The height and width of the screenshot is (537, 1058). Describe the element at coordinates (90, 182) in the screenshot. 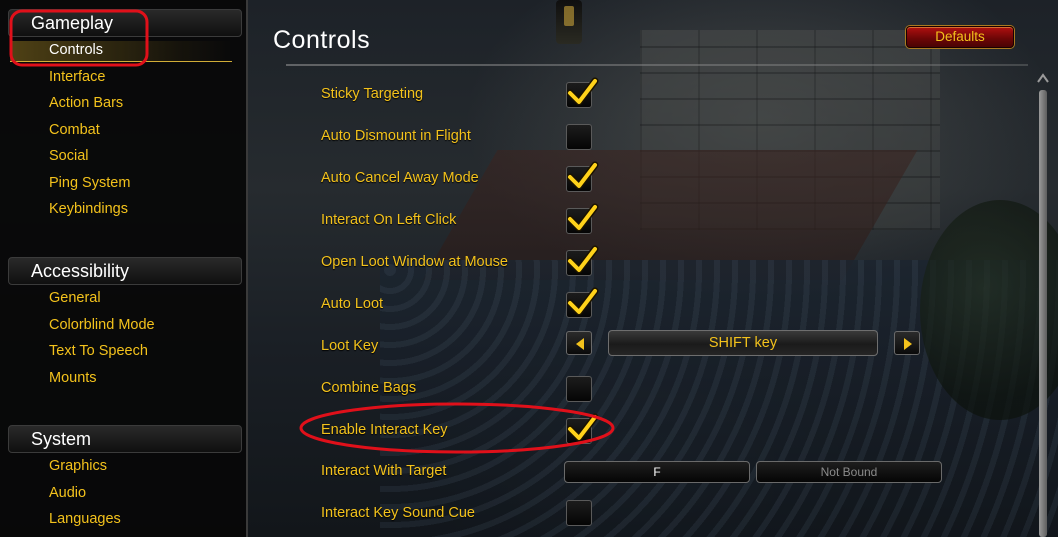

I see `sidebar-item-label: Ping System` at that location.